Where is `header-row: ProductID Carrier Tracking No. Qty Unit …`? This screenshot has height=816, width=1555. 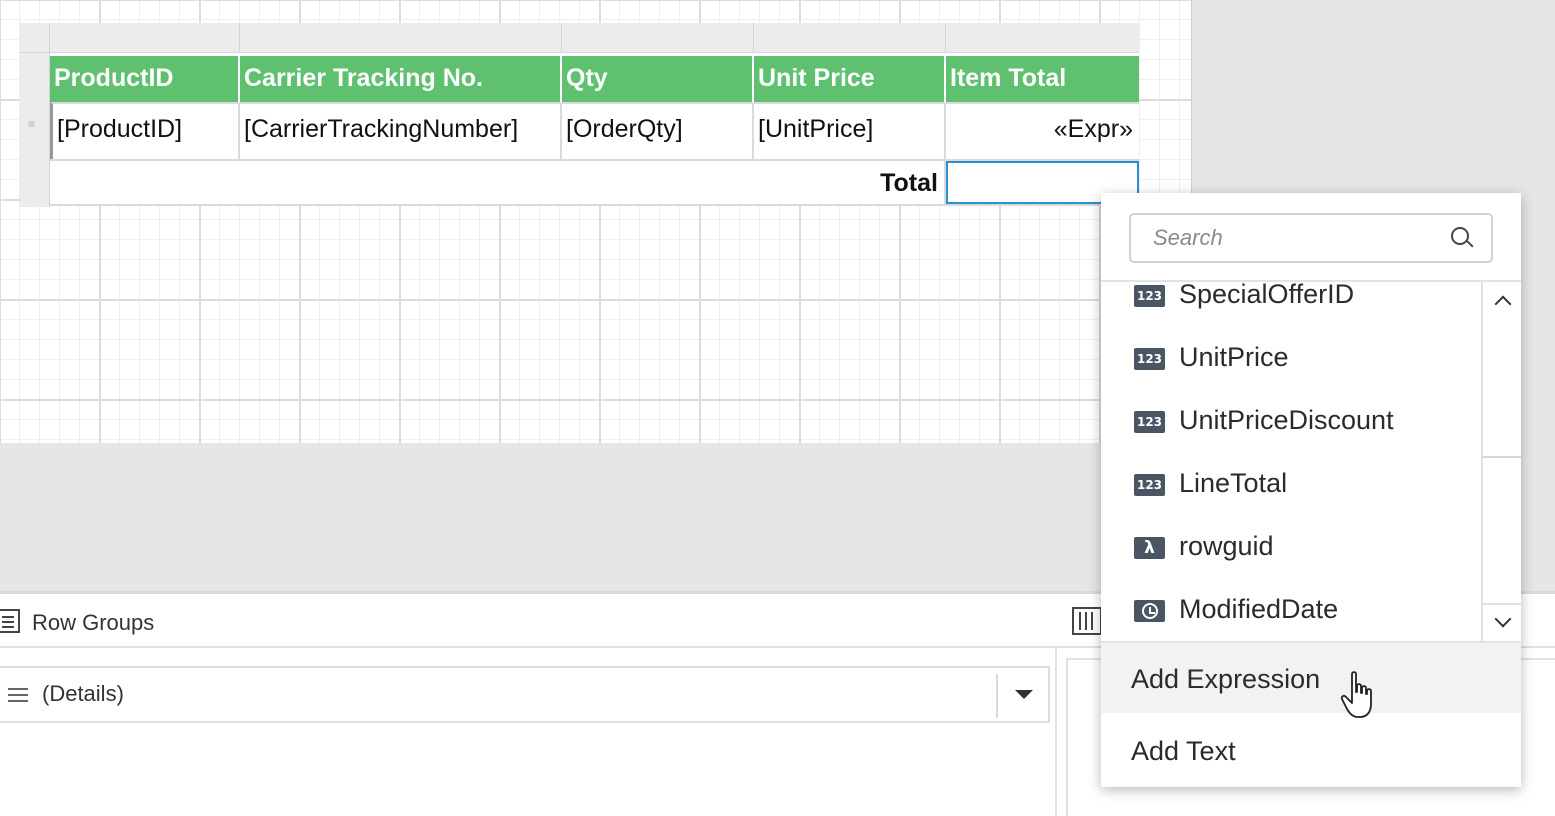
header-row: ProductID Carrier Tracking No. Qty Unit … is located at coordinates (594, 77).